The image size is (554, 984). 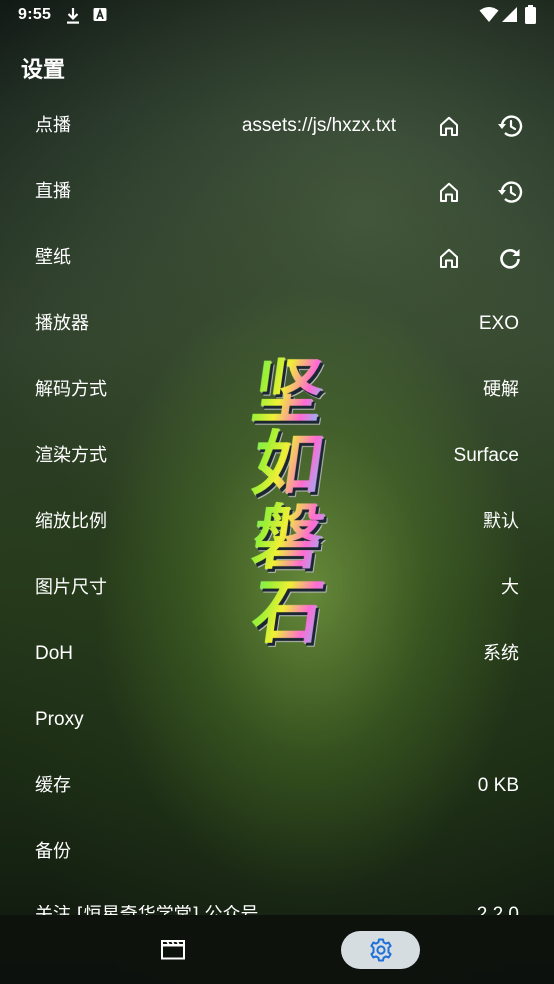 I want to click on signal-icon, so click(x=510, y=16).